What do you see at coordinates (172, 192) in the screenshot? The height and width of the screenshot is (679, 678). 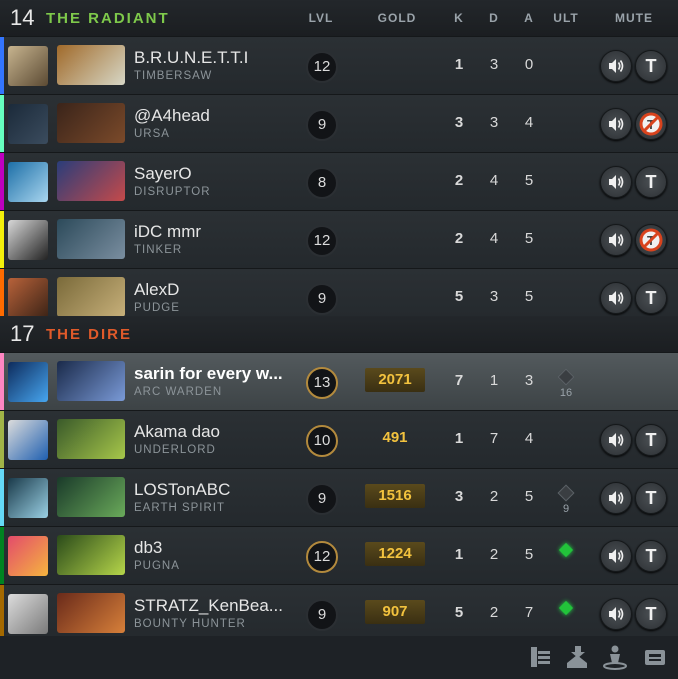 I see `hero-name: DISRUPTOR` at bounding box center [172, 192].